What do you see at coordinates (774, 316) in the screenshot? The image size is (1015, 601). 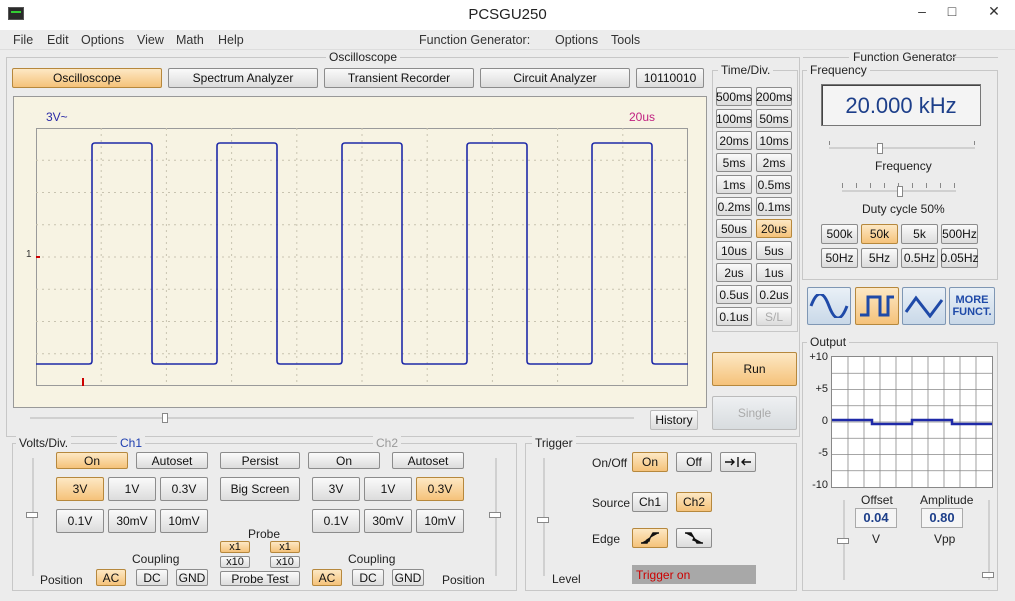 I see `timediv-s-l: S/L` at bounding box center [774, 316].